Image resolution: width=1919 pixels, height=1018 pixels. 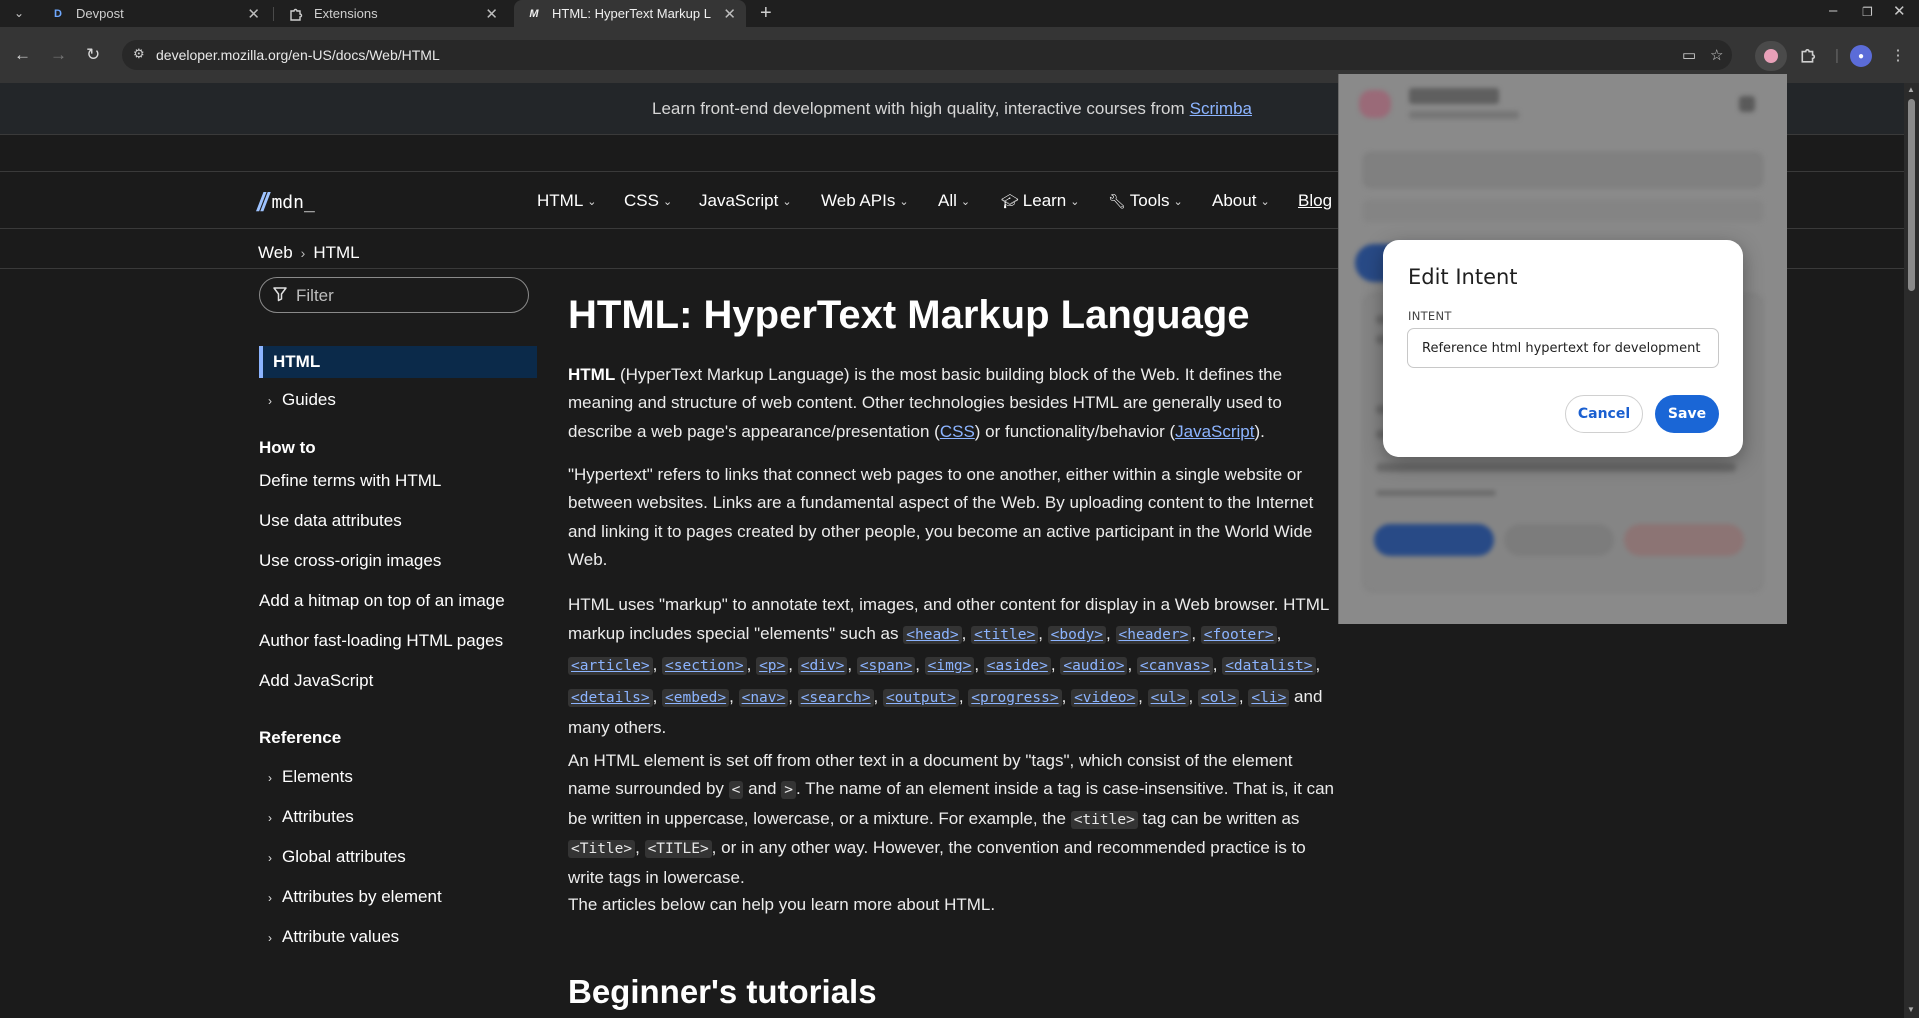 I want to click on bookmark-star-icon: ☆, so click(x=1716, y=55).